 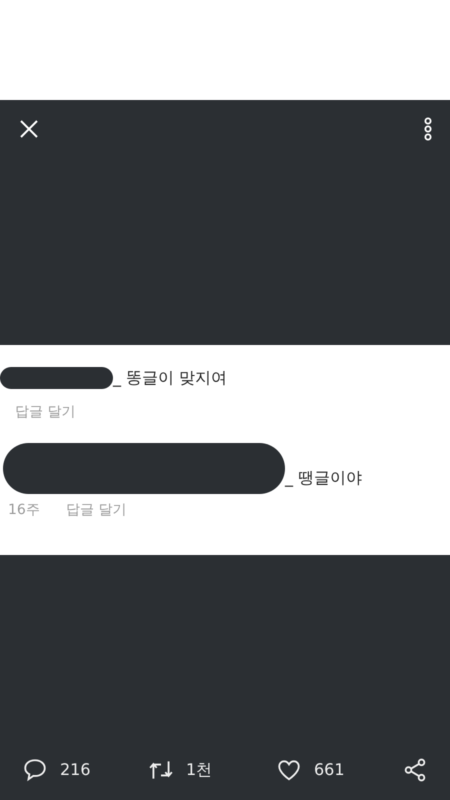 I want to click on comment-text: _ 땡글이야, so click(x=323, y=478).